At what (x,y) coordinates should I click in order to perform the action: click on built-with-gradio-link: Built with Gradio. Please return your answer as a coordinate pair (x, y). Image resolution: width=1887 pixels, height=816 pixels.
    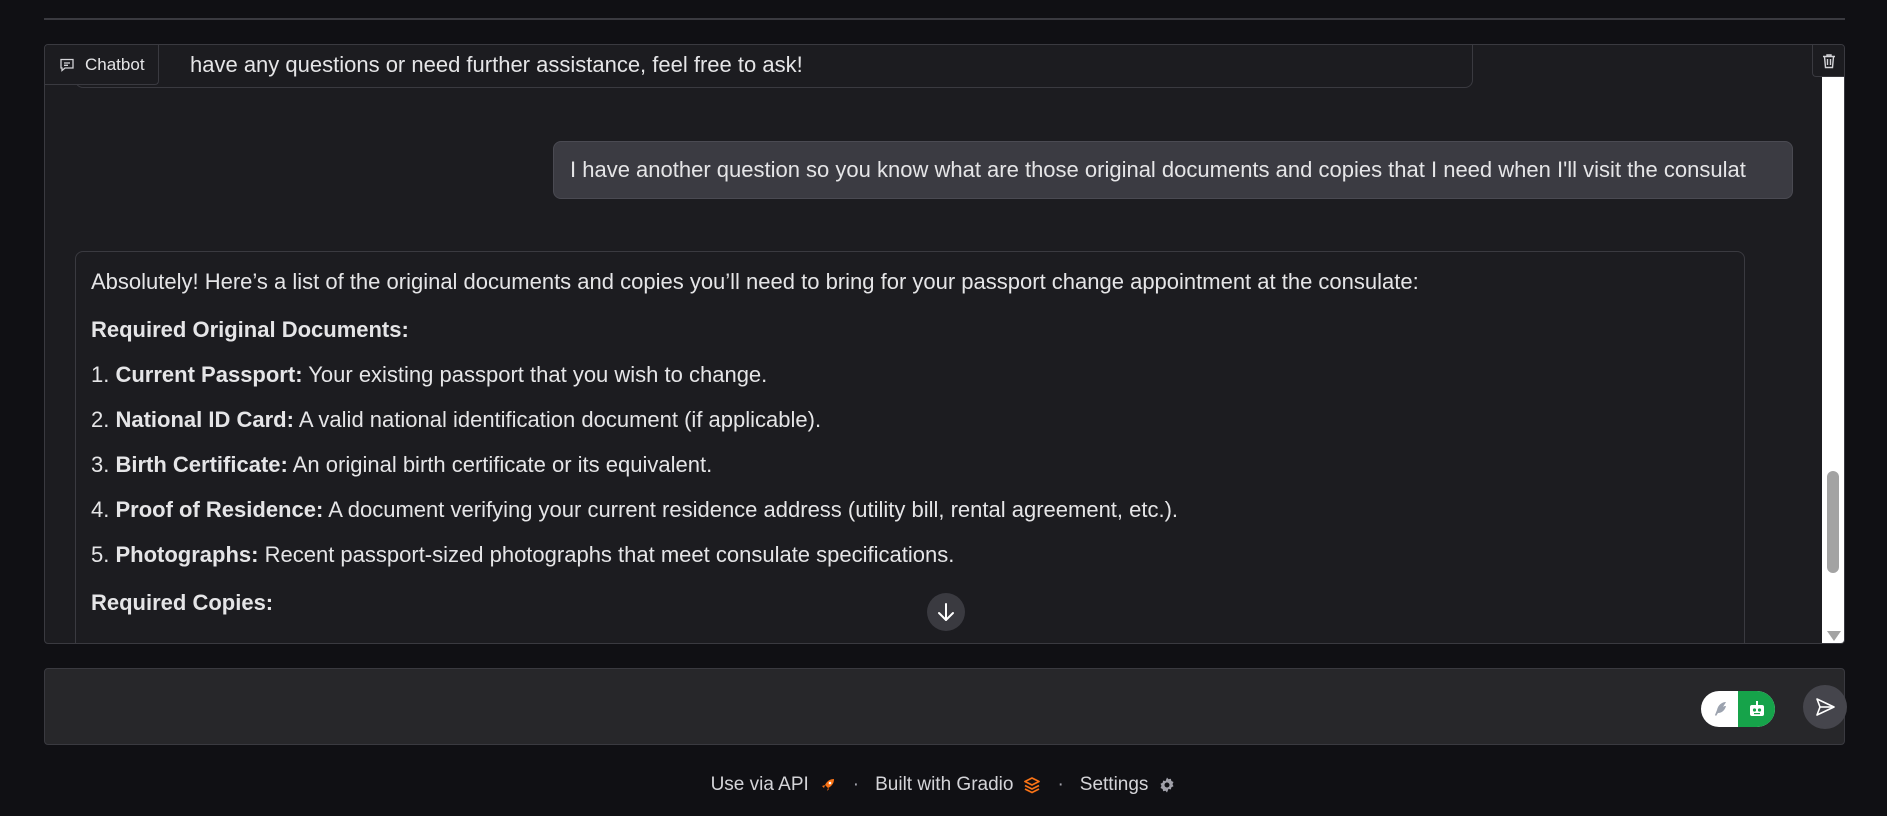
    Looking at the image, I should click on (958, 785).